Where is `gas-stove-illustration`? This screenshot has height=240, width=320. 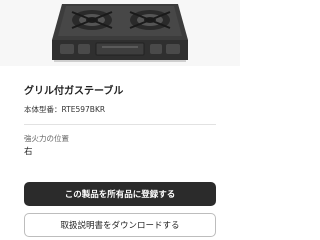
gas-stove-illustration is located at coordinates (120, 33).